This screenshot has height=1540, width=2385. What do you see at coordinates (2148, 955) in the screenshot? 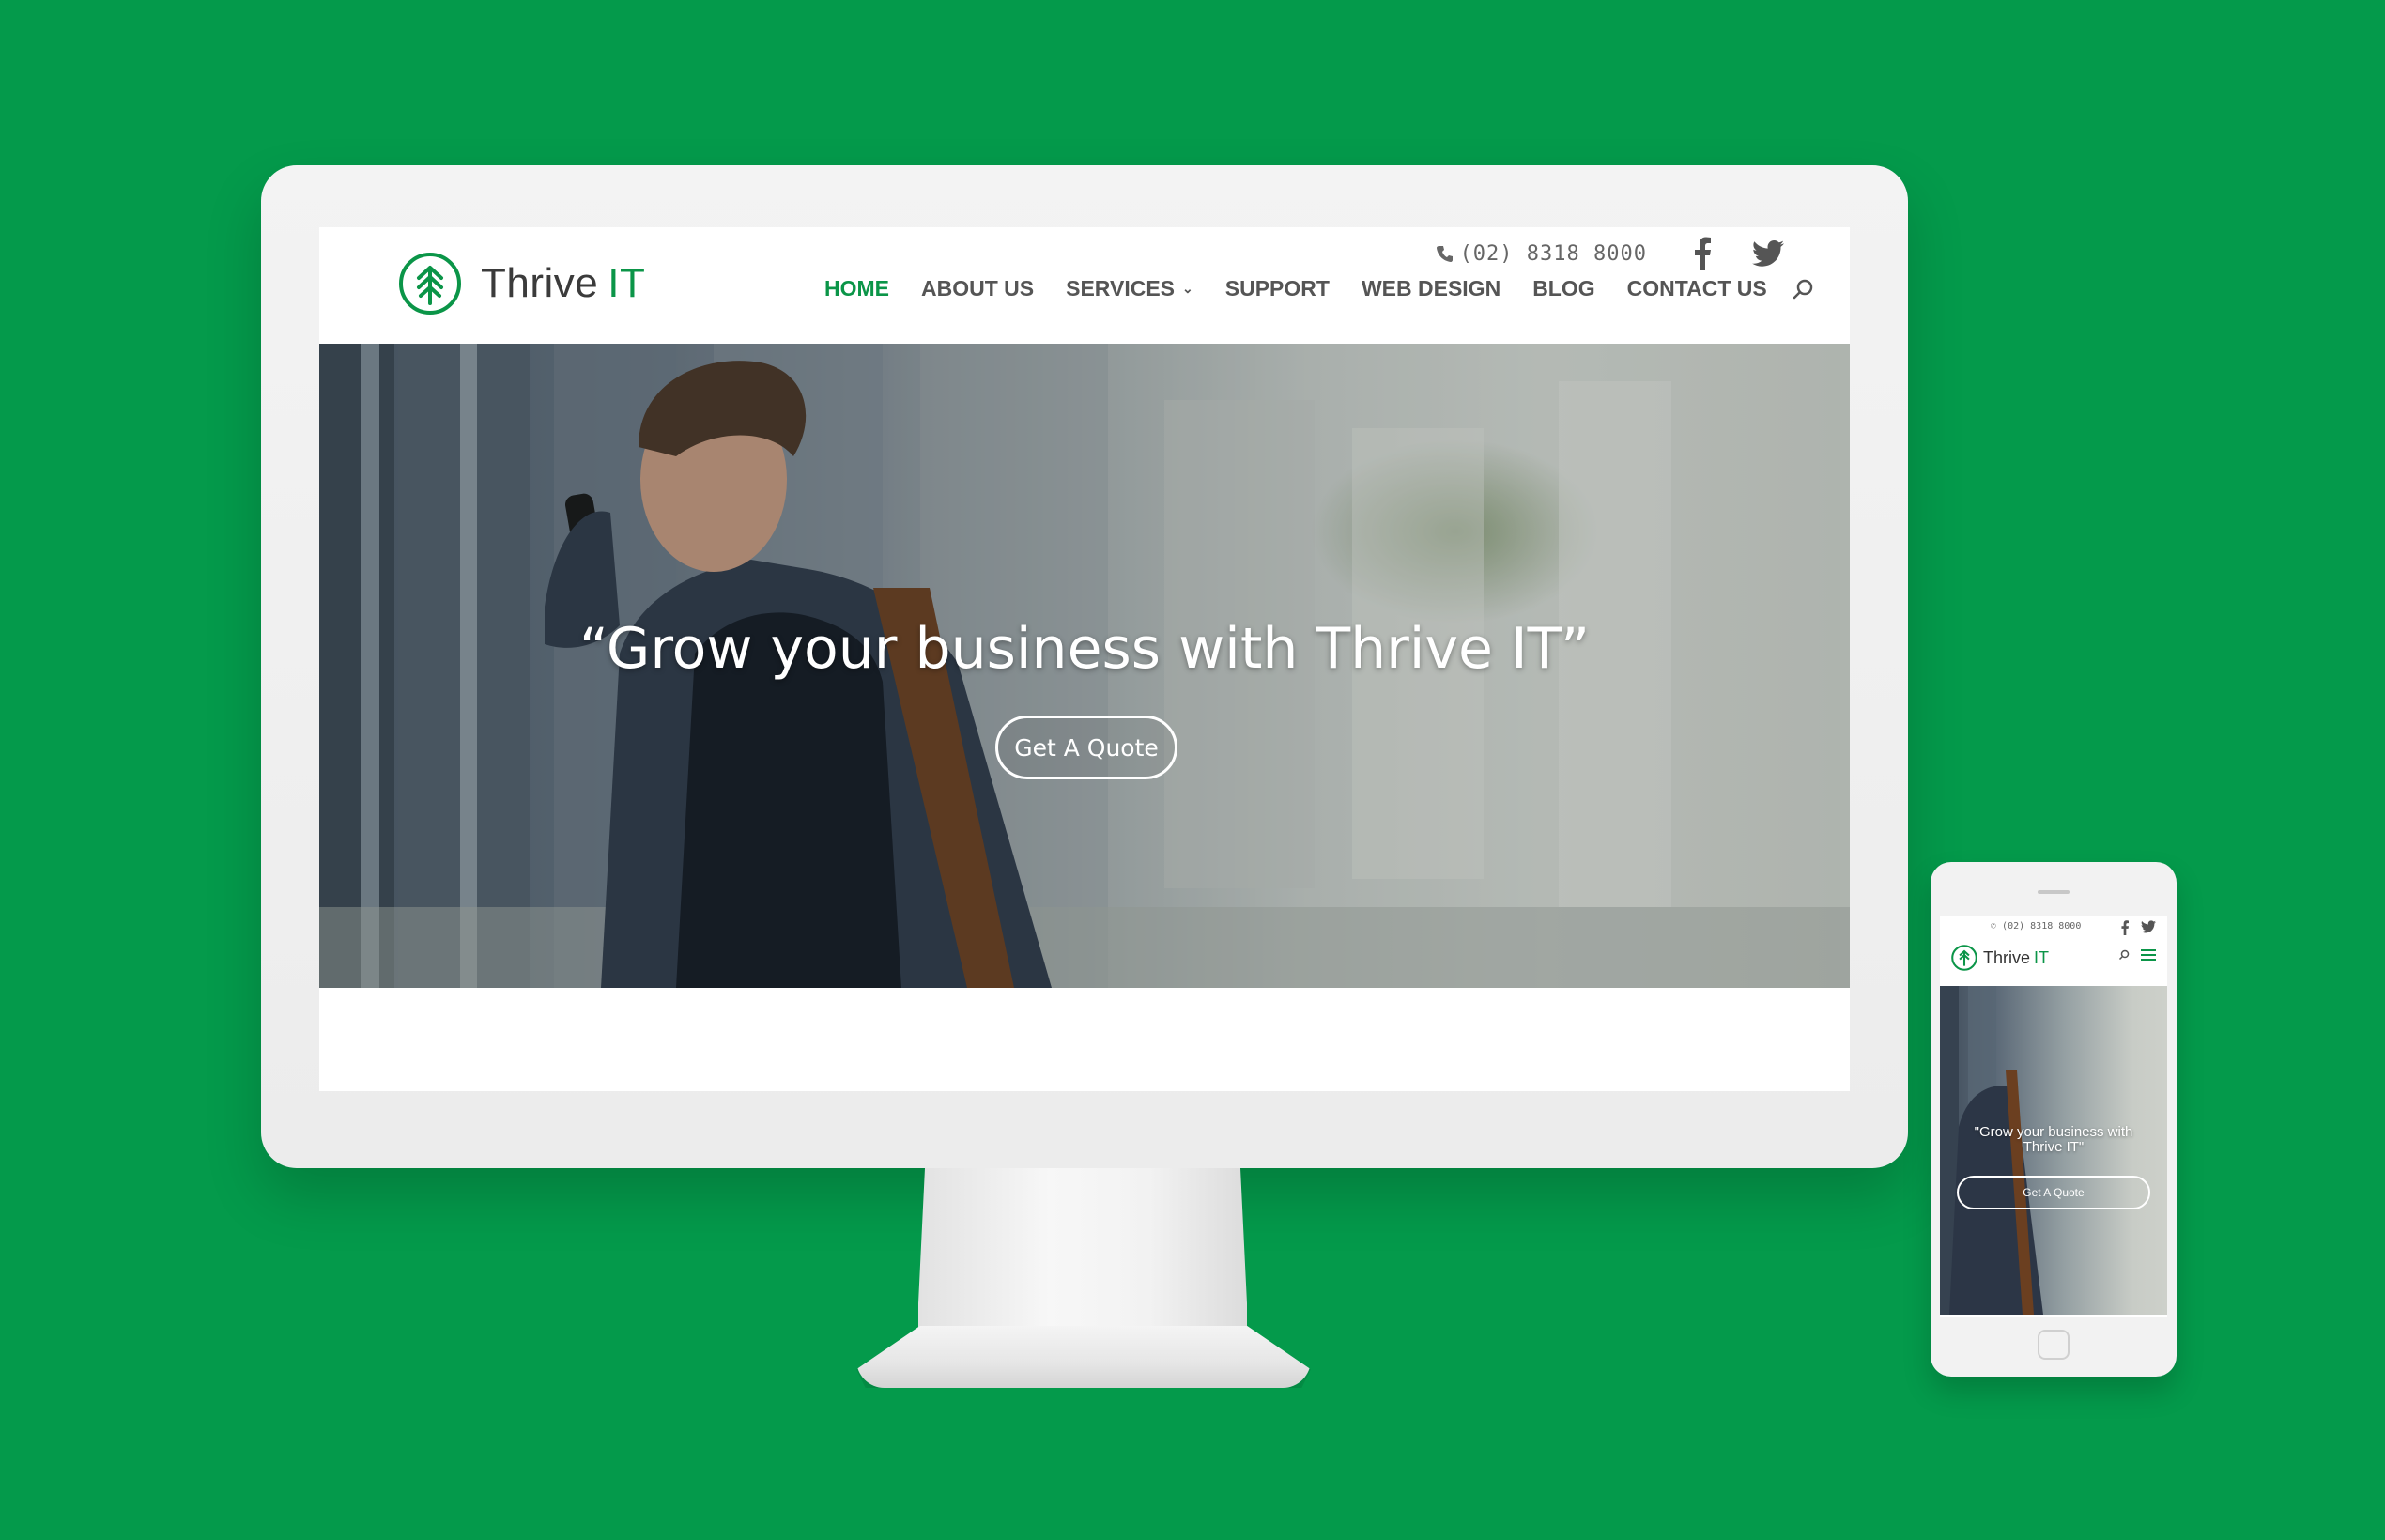
I see `hamburger-menu-icon` at bounding box center [2148, 955].